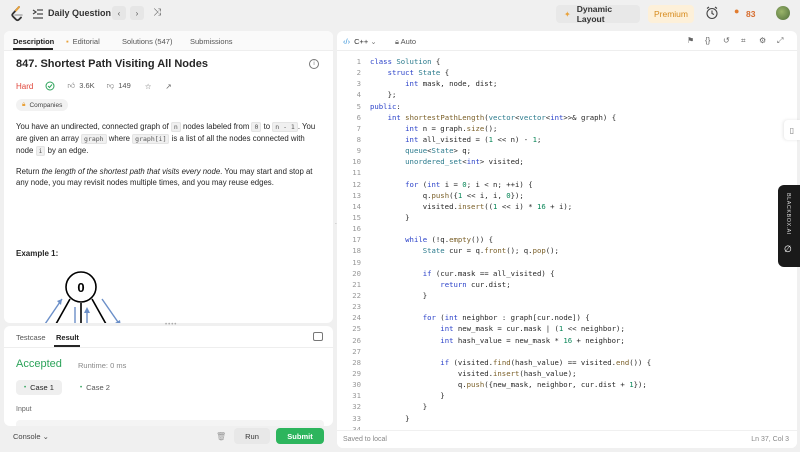 The width and height of the screenshot is (800, 452). I want to click on settings-gear-icon: ⚙, so click(762, 40).